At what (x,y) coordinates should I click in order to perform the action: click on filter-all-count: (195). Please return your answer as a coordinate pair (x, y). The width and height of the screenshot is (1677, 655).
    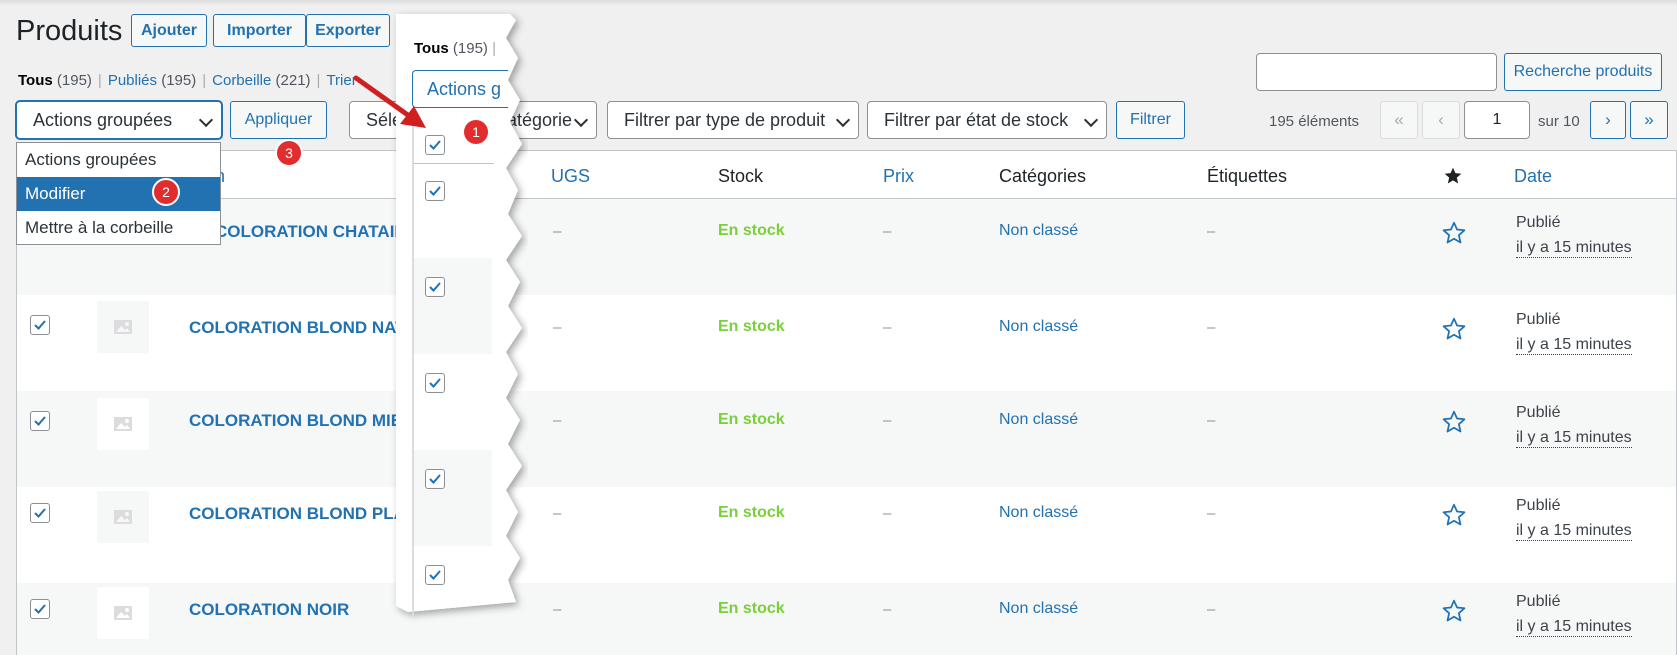
    Looking at the image, I should click on (74, 80).